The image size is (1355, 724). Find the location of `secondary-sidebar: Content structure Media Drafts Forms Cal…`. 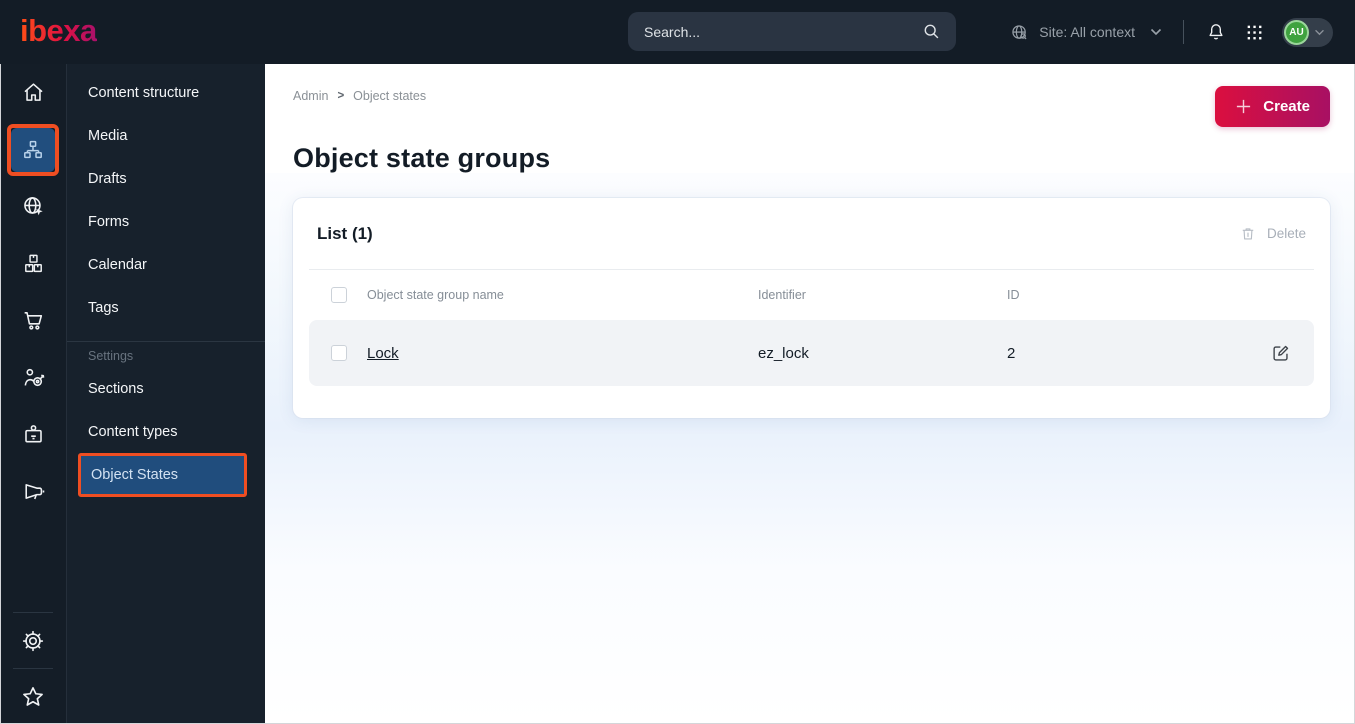

secondary-sidebar: Content structure Media Drafts Forms Cal… is located at coordinates (166, 394).